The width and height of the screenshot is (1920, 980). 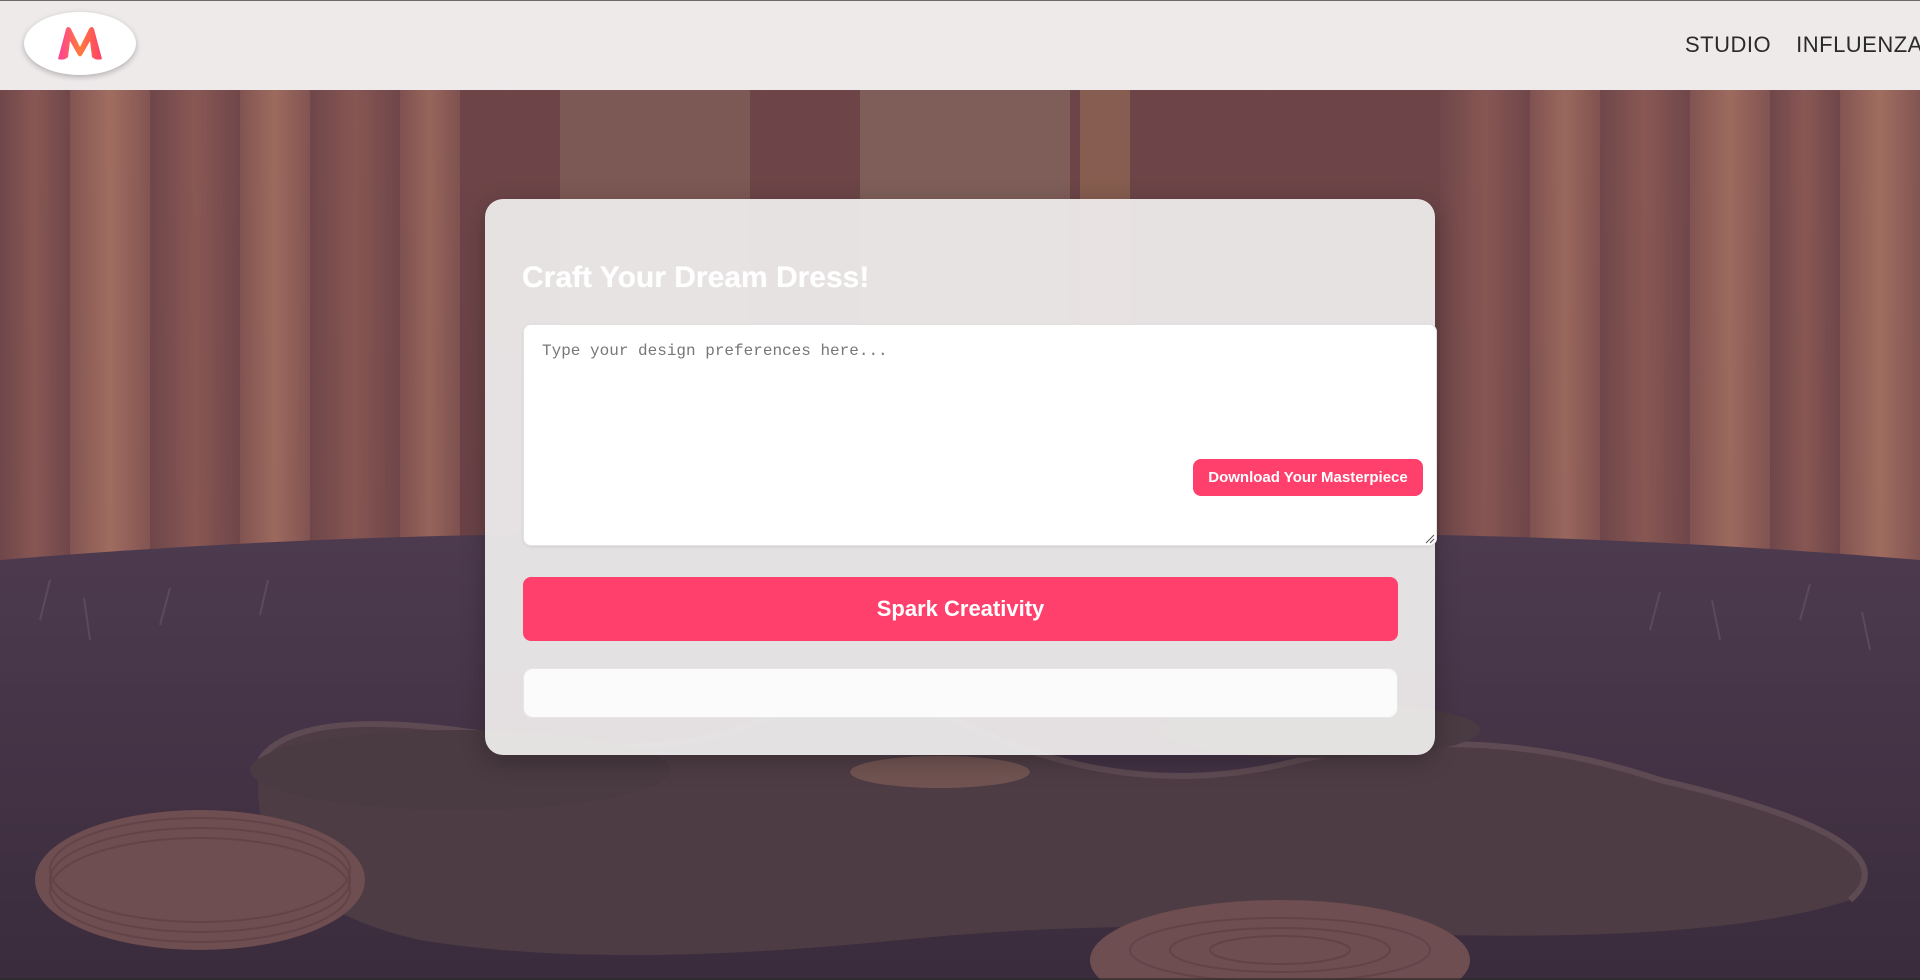 What do you see at coordinates (1728, 45) in the screenshot?
I see `nav-item-studio: STUDIO` at bounding box center [1728, 45].